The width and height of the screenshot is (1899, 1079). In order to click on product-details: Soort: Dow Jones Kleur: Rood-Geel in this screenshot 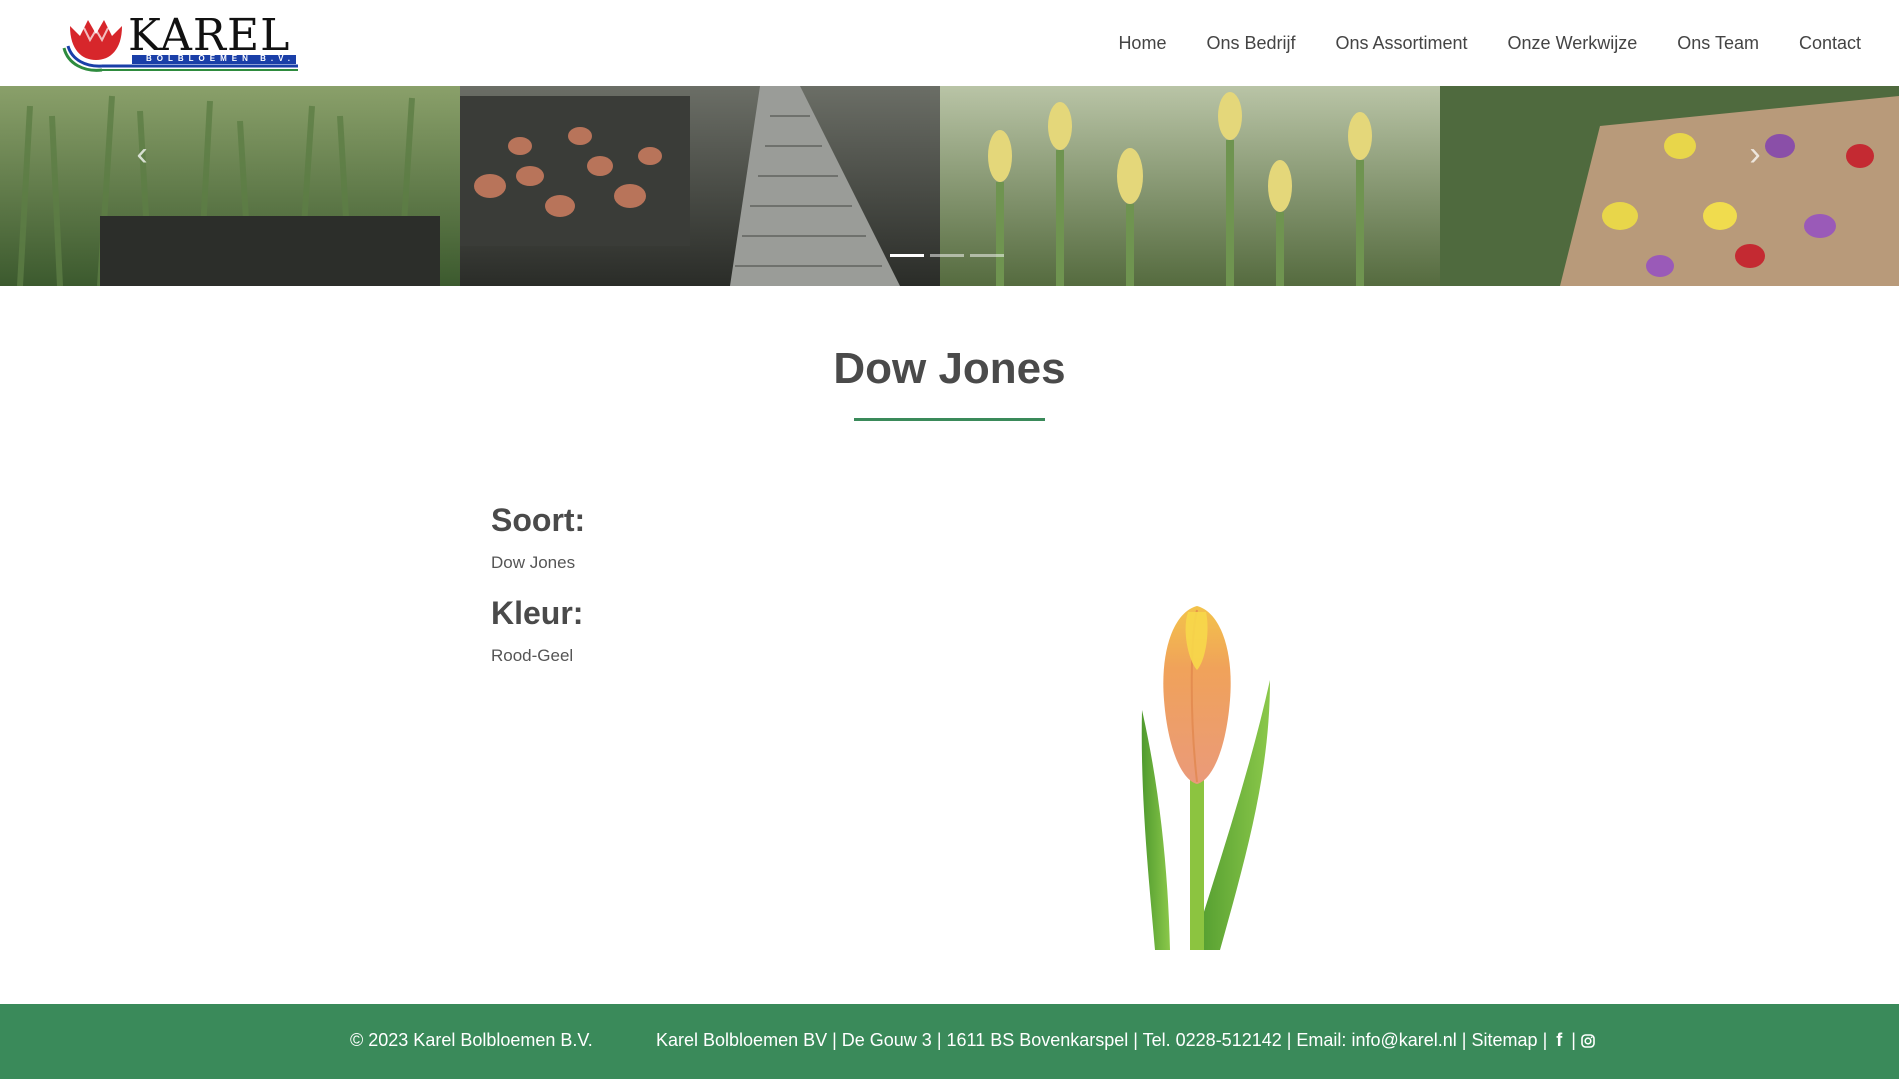, I will do `click(538, 595)`.